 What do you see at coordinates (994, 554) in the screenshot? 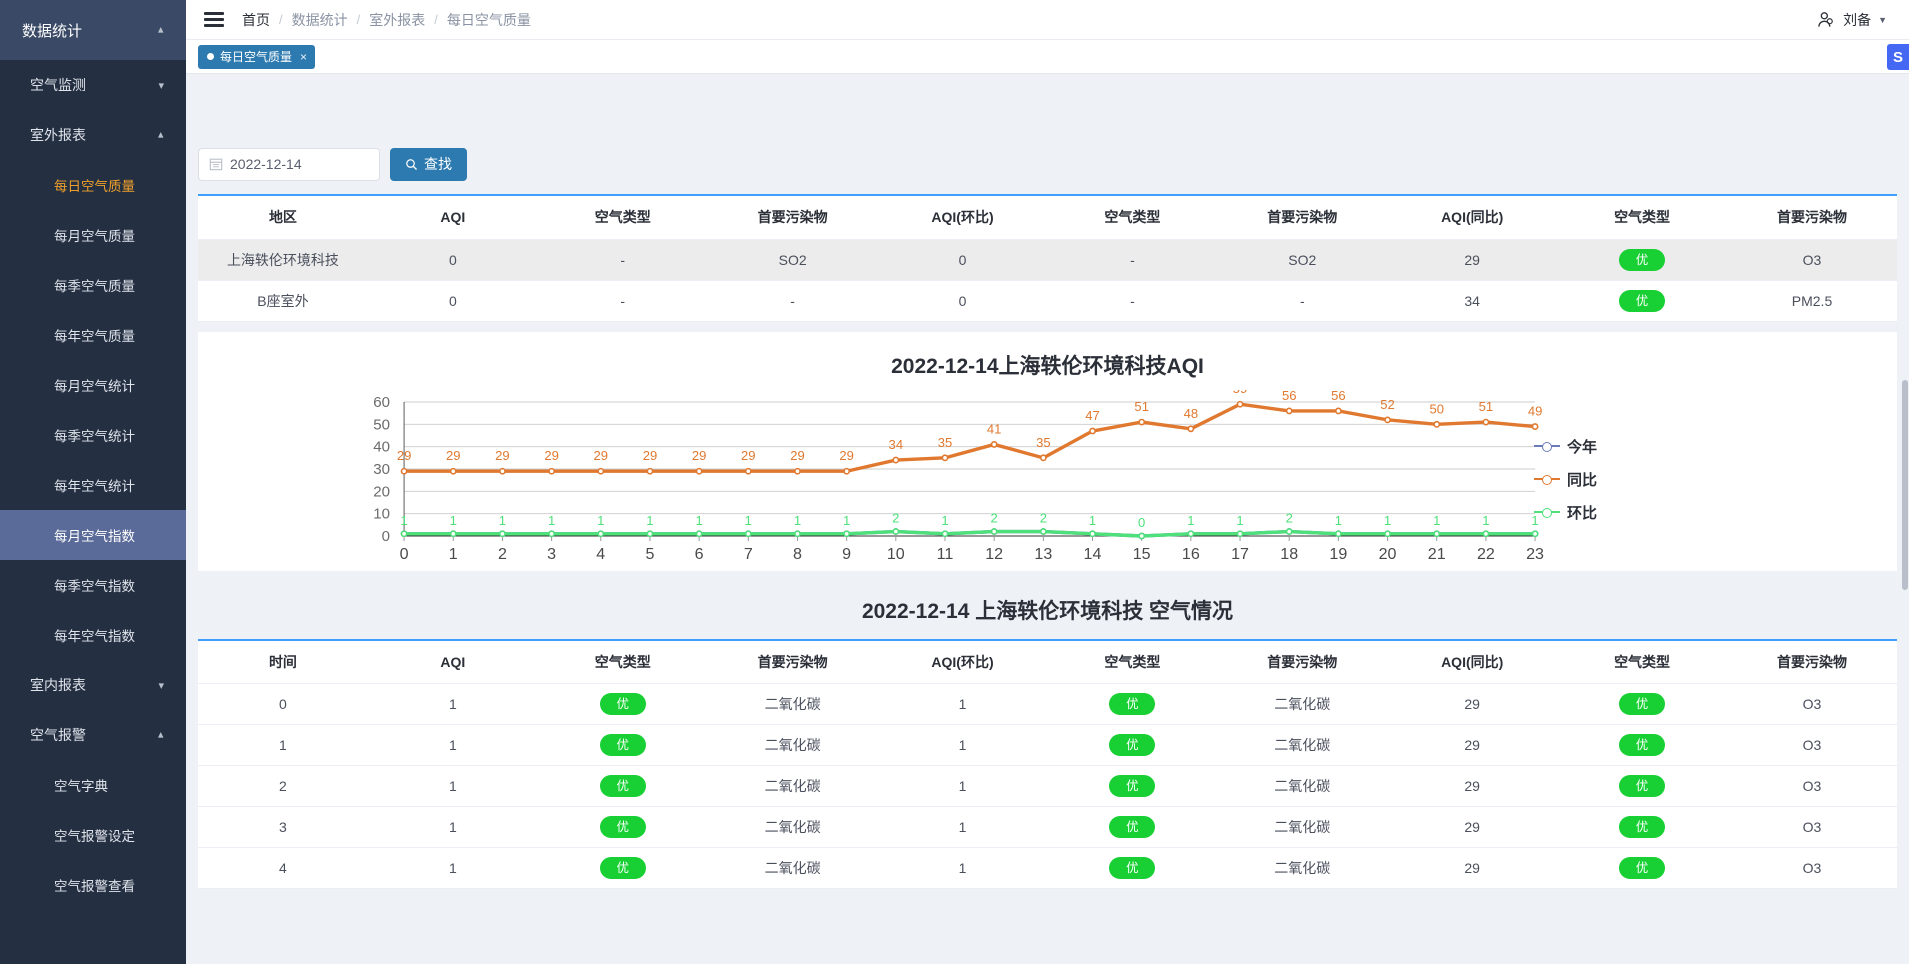
I see `svg-text: 12` at bounding box center [994, 554].